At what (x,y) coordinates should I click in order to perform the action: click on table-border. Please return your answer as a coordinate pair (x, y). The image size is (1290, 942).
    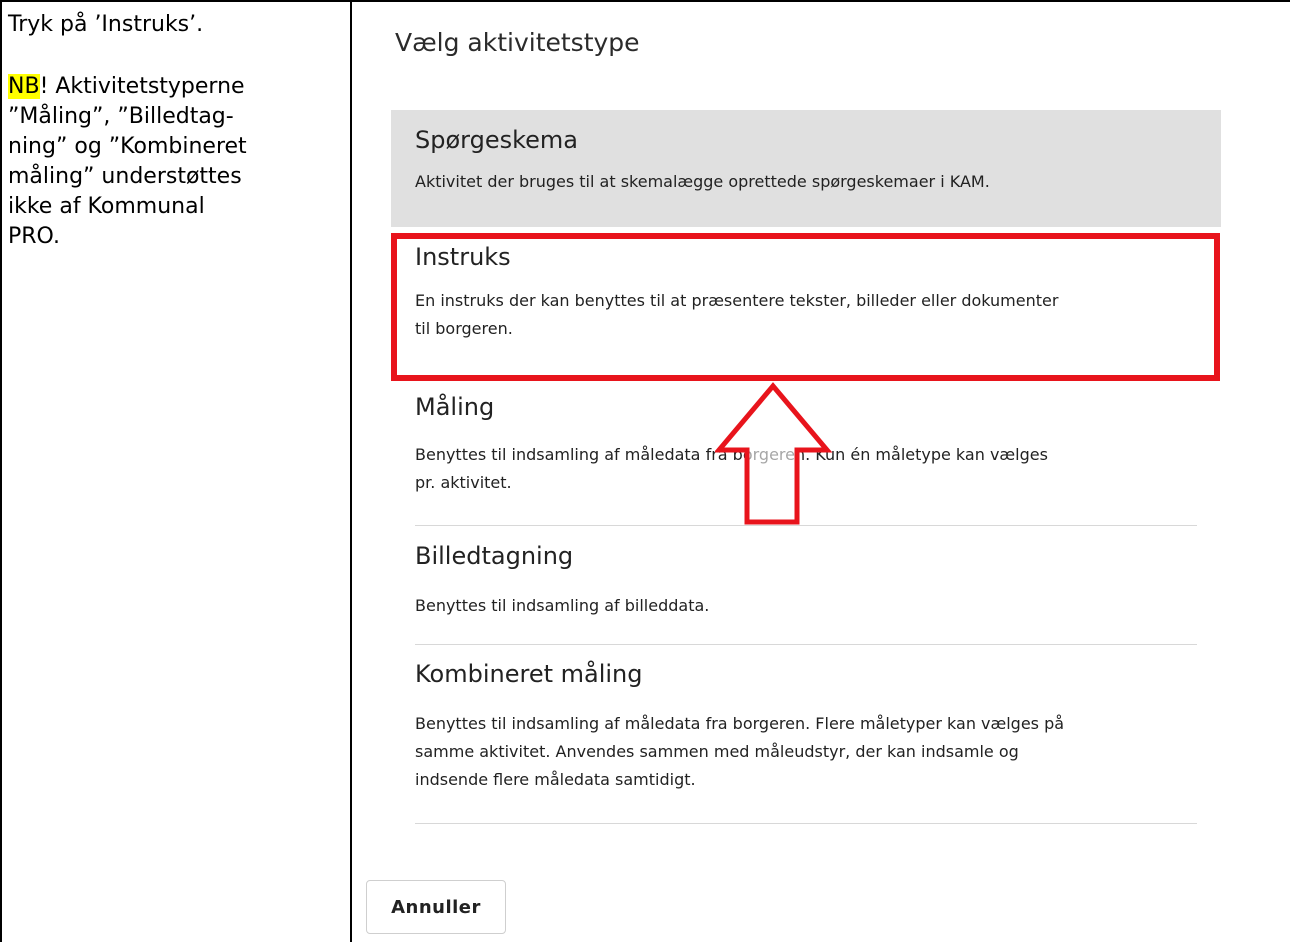
    Looking at the image, I should click on (1269, 1).